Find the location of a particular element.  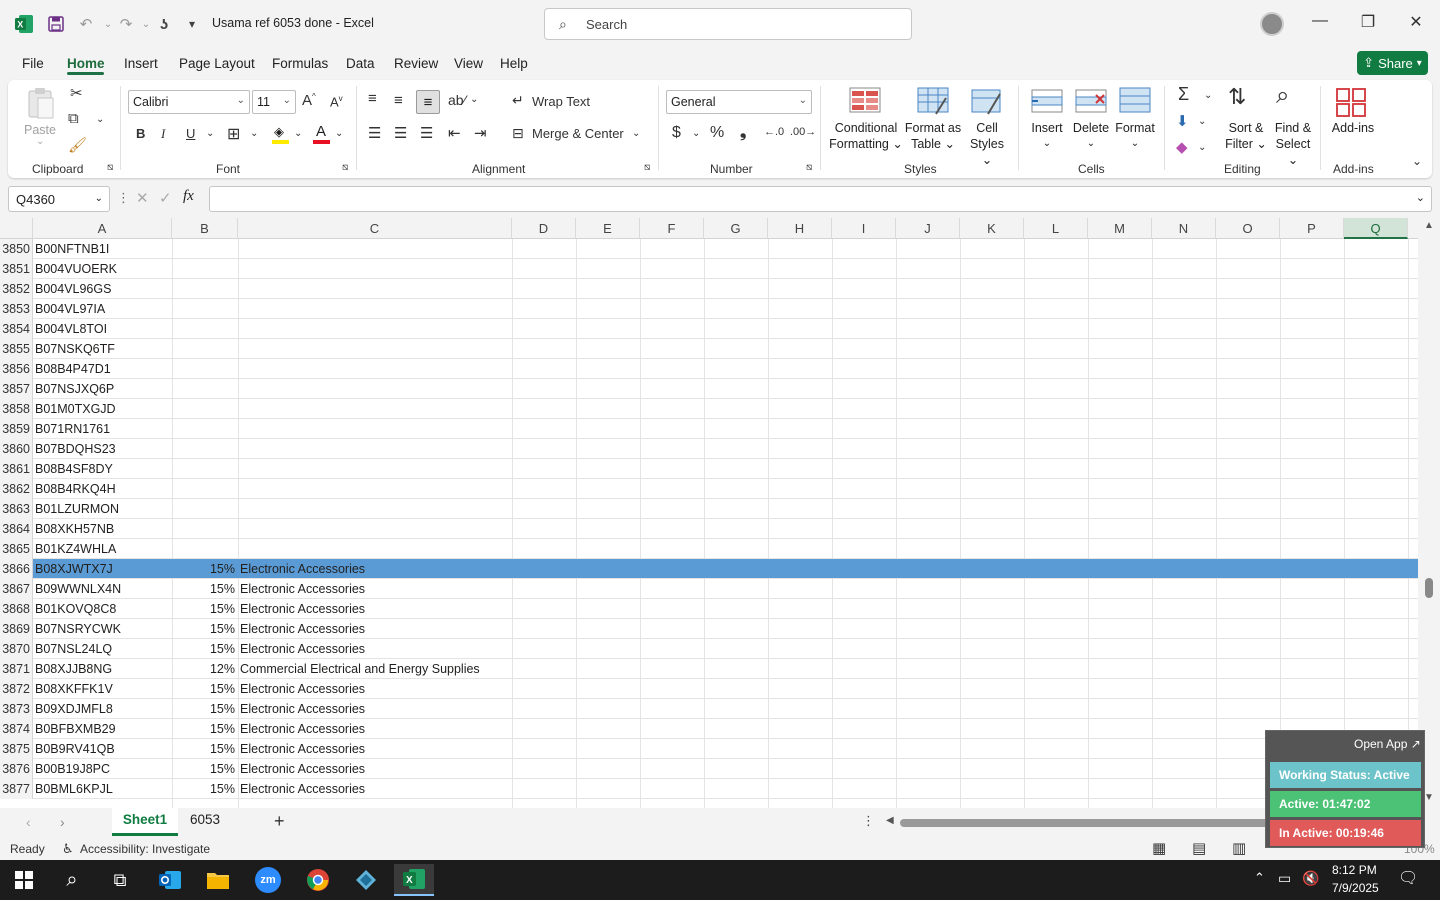

cell-a: B08B4RKQ4H is located at coordinates (75, 489).